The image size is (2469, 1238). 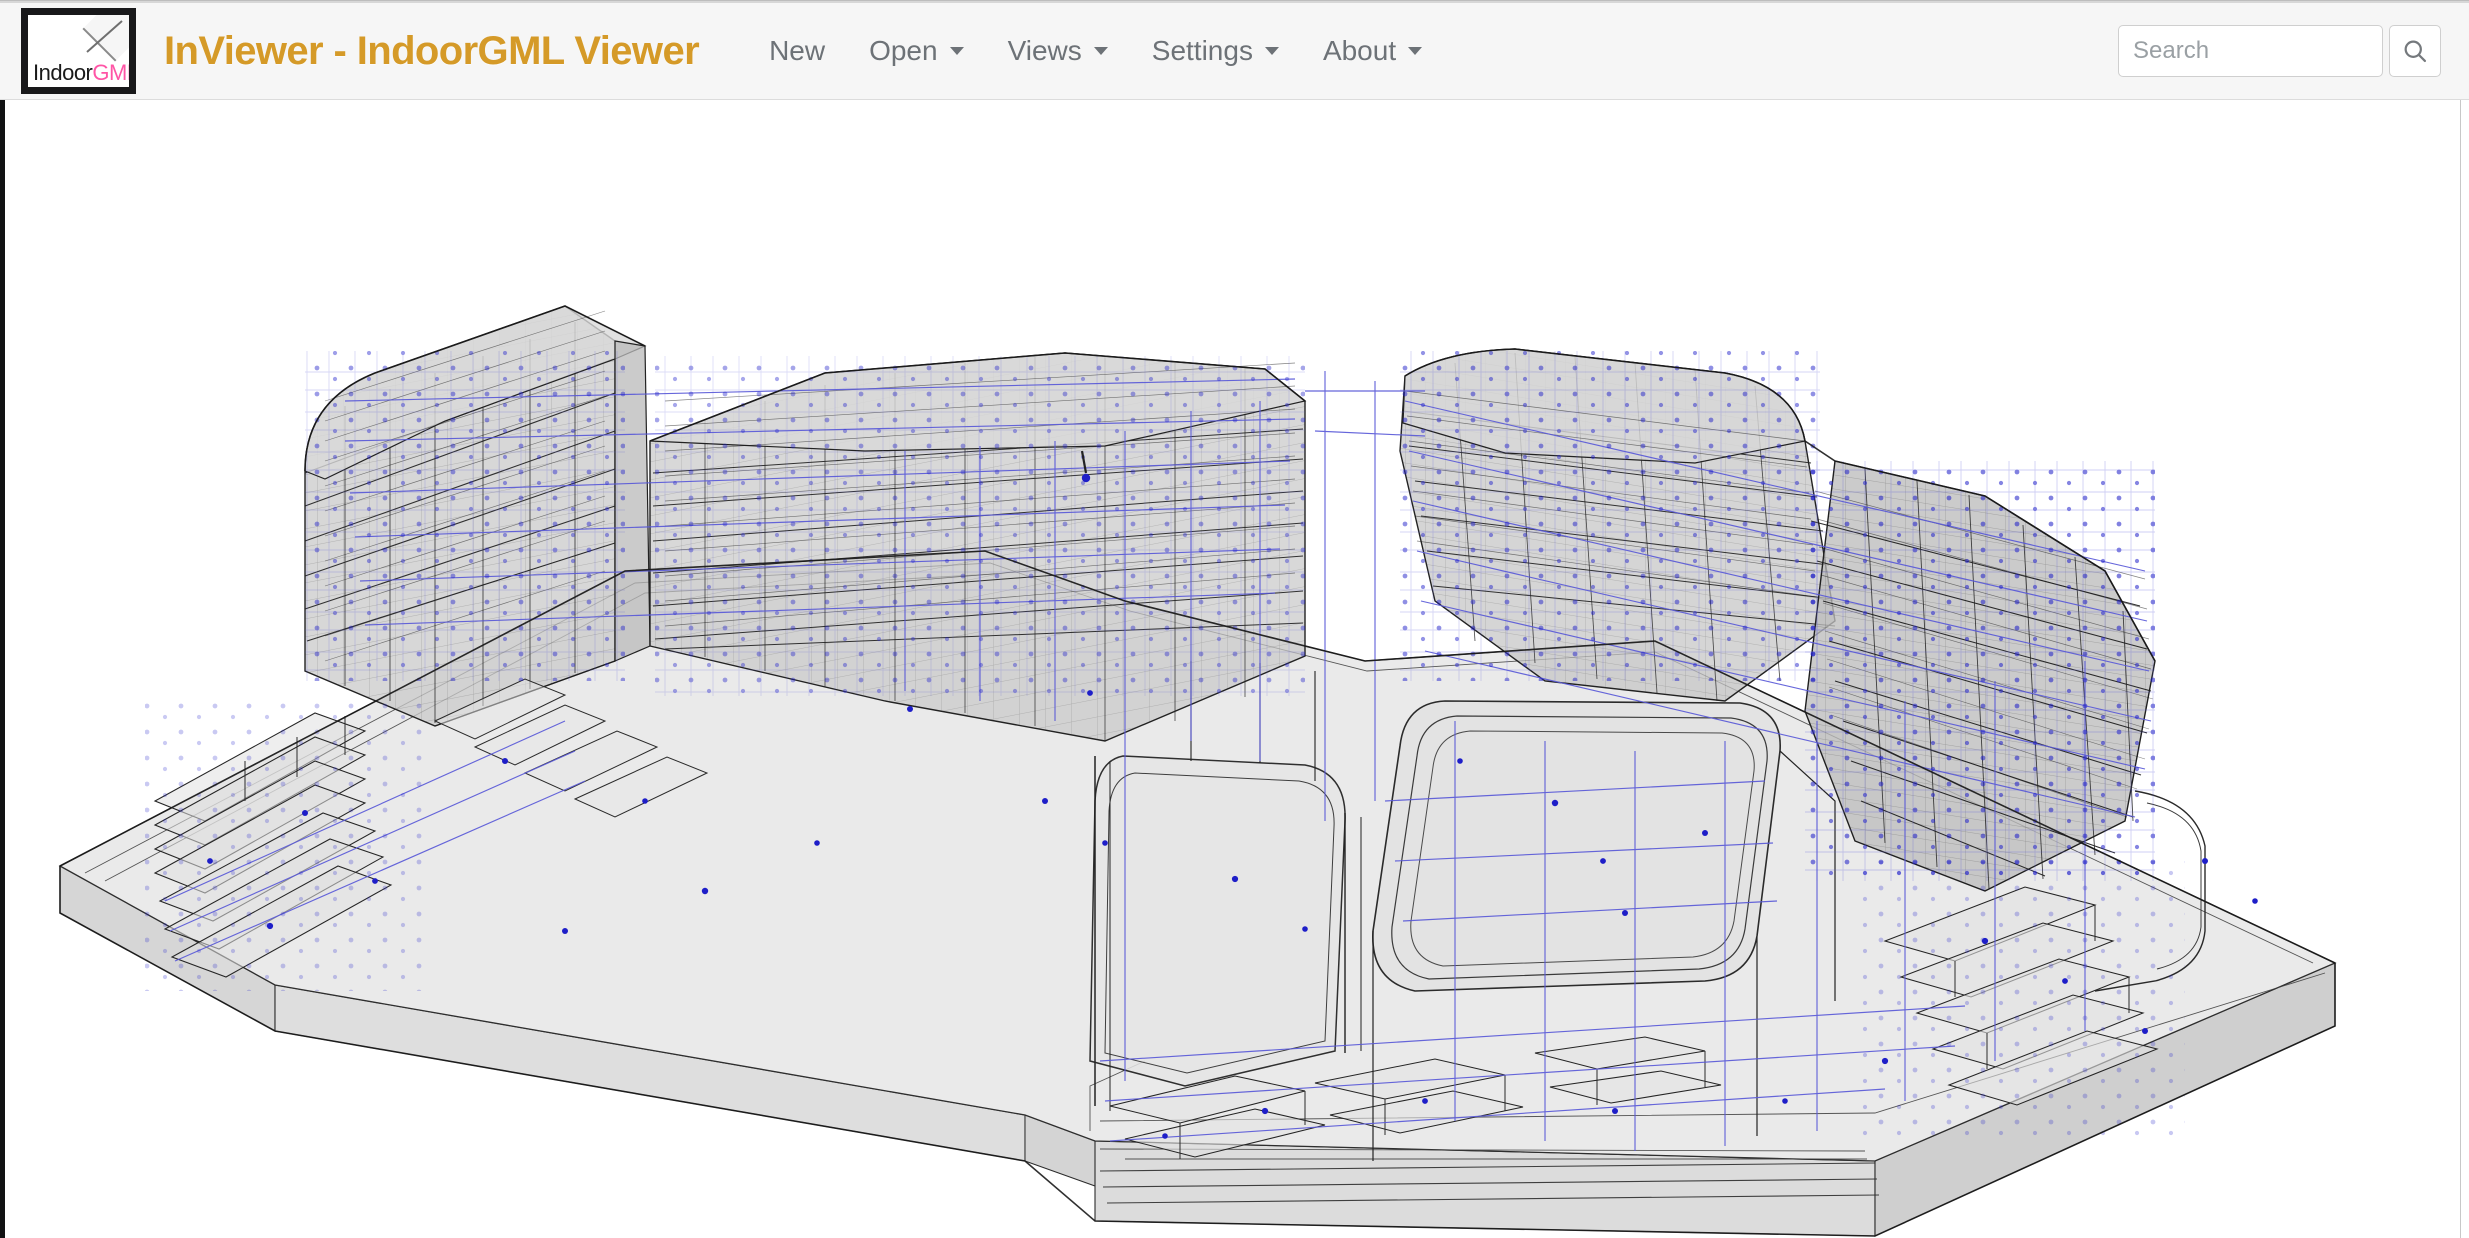 I want to click on search-input, so click(x=2250, y=51).